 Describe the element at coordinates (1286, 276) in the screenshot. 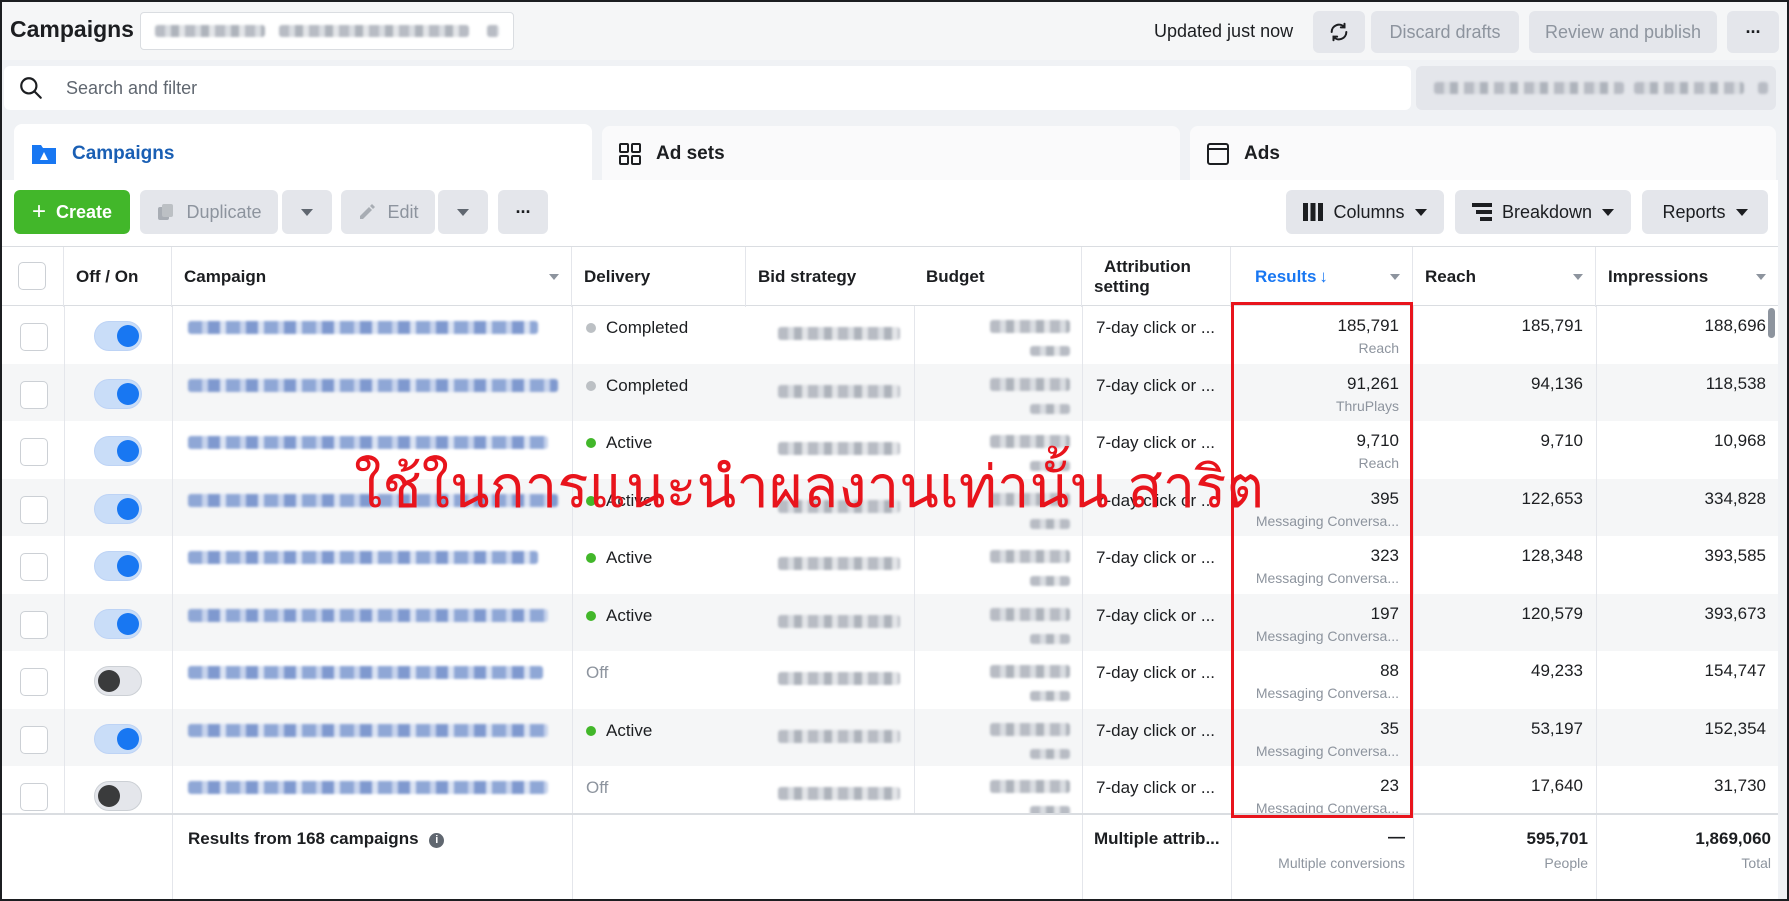

I see `header-label: Results` at that location.